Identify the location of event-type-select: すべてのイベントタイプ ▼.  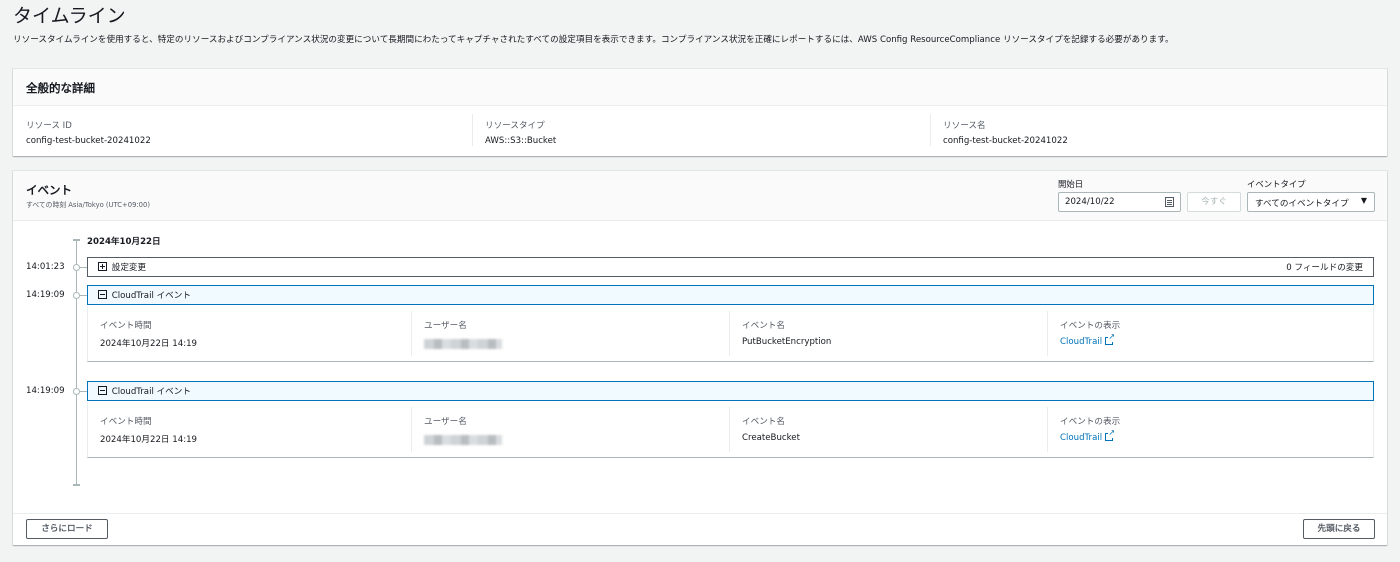
(1311, 202).